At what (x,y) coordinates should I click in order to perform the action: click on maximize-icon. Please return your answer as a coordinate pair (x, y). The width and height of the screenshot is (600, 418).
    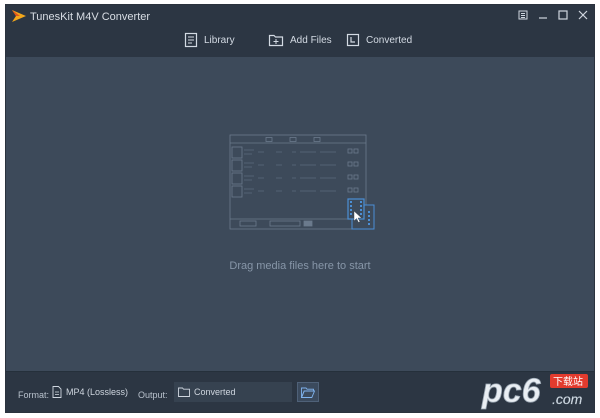
    Looking at the image, I should click on (563, 15).